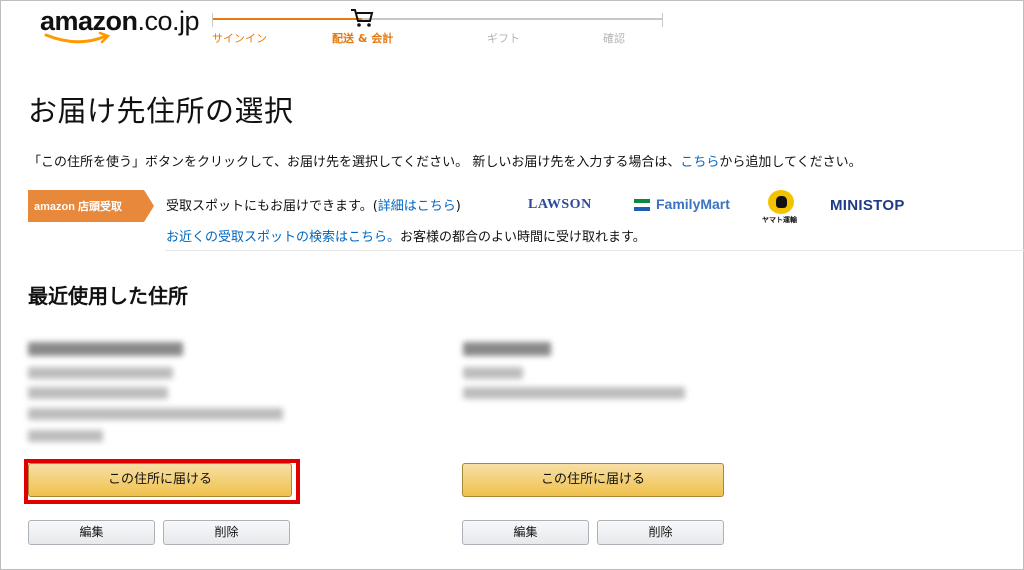 The image size is (1024, 570). I want to click on amazon-logo: amazon.co.jp, so click(122, 27).